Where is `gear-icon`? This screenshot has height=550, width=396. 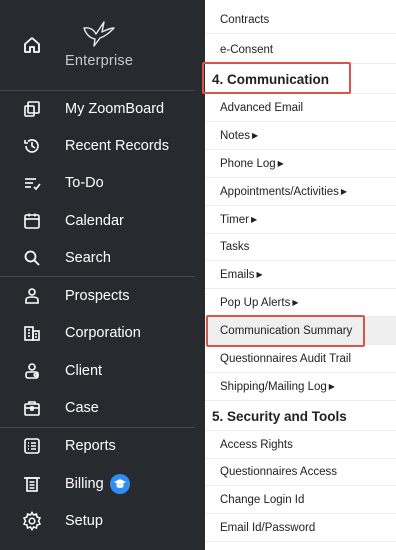 gear-icon is located at coordinates (32, 520).